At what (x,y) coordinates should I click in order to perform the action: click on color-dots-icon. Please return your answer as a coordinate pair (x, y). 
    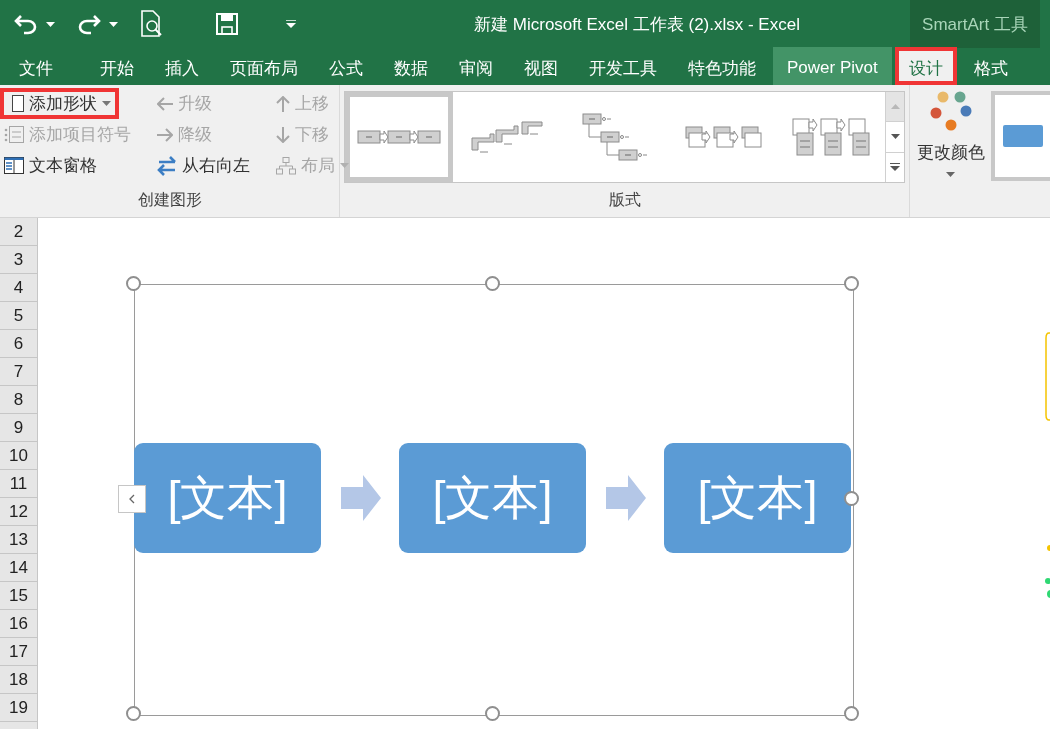
    Looking at the image, I should click on (950, 112).